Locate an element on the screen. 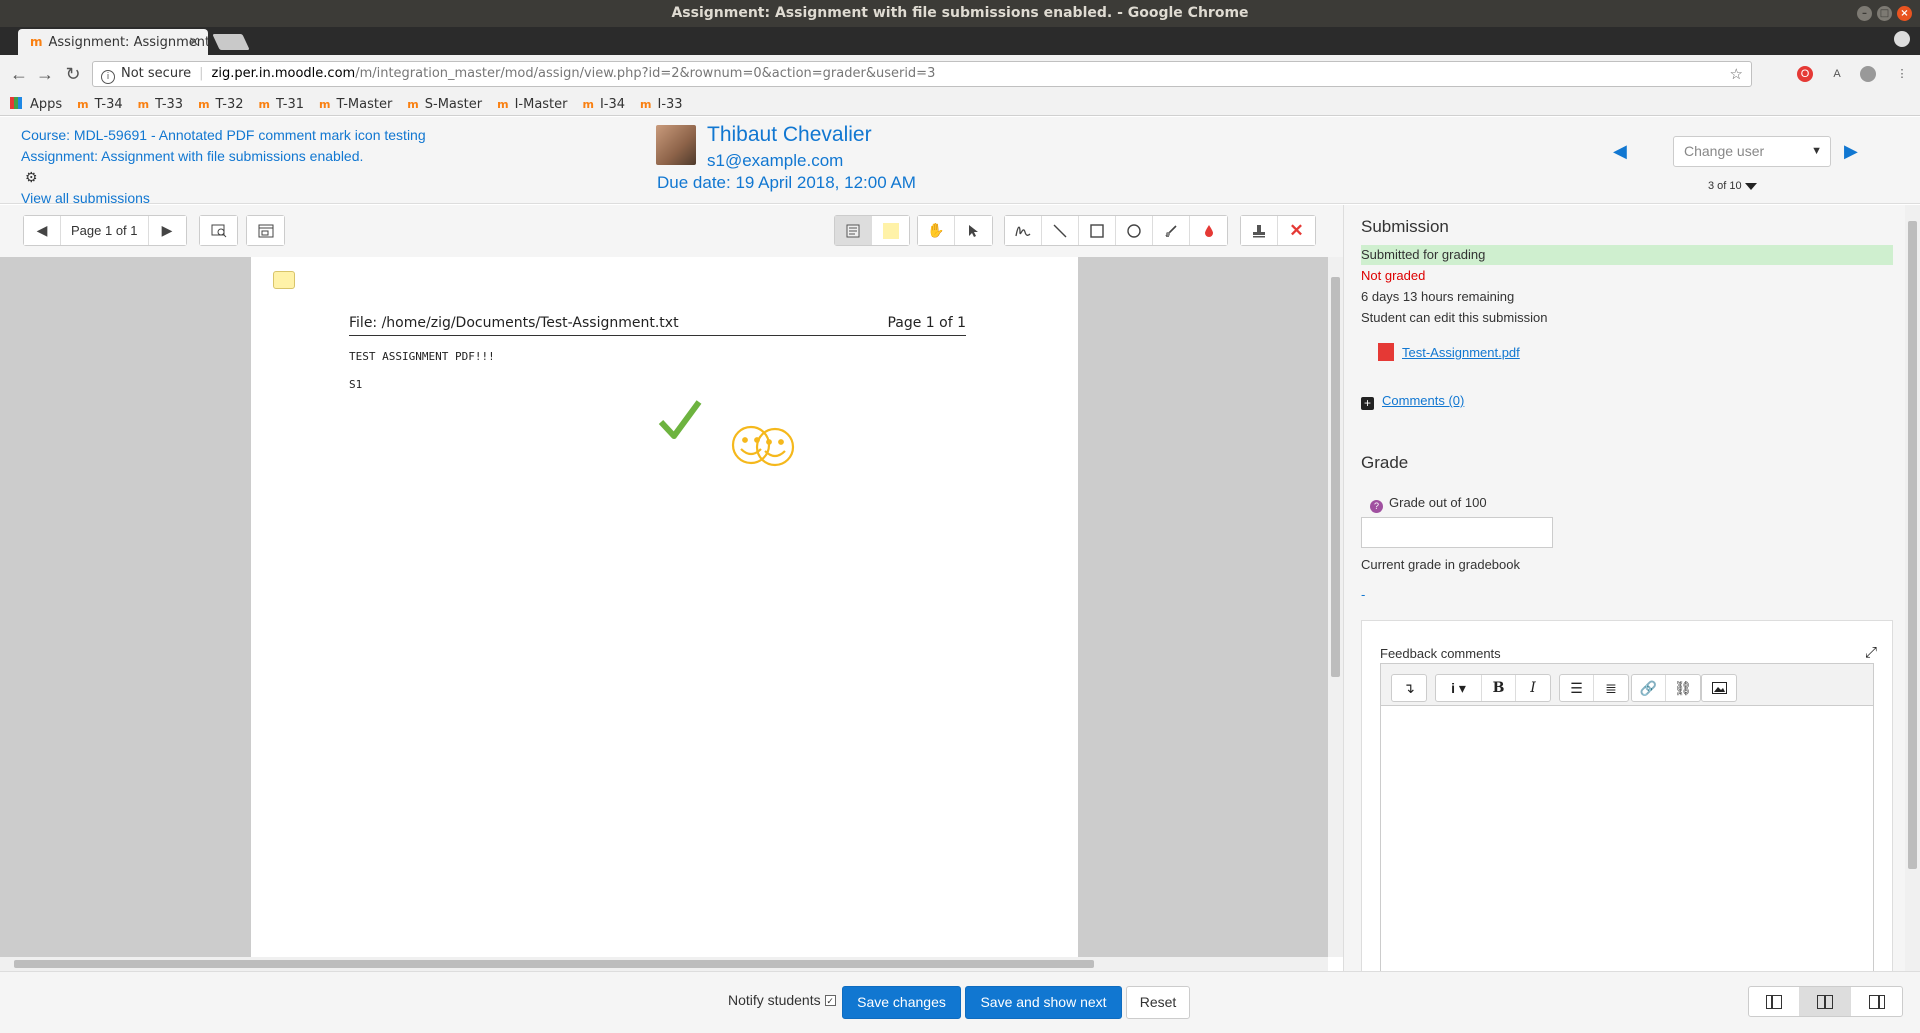 The width and height of the screenshot is (1920, 1033). pdf-vertical-scrollbar is located at coordinates (1335, 607).